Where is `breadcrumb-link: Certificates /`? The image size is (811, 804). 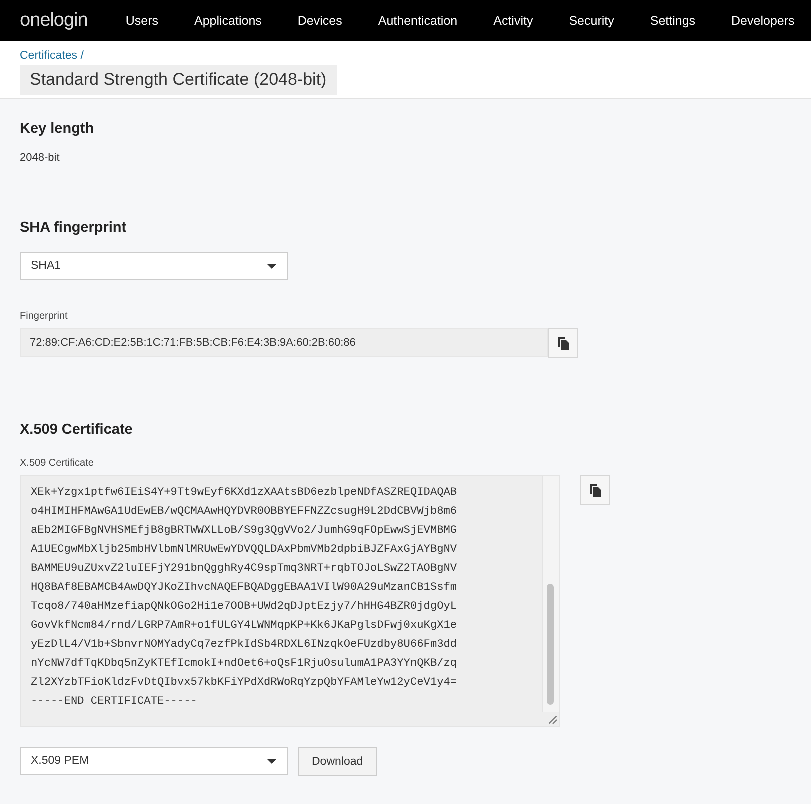
breadcrumb-link: Certificates / is located at coordinates (405, 56).